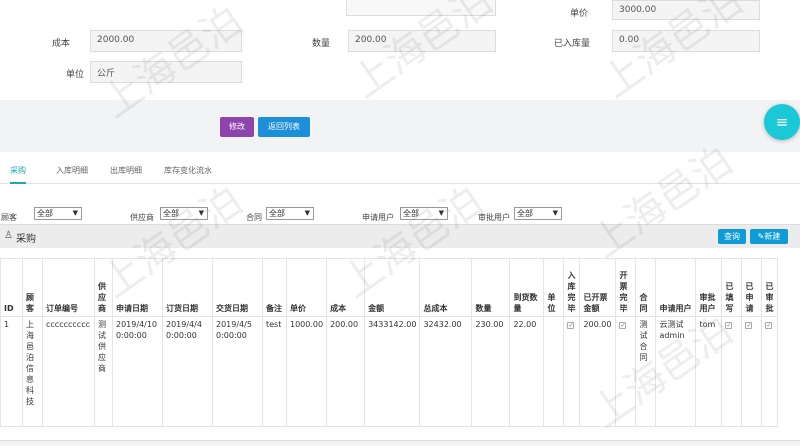  I want to click on column-header: 已申请, so click(752, 287).